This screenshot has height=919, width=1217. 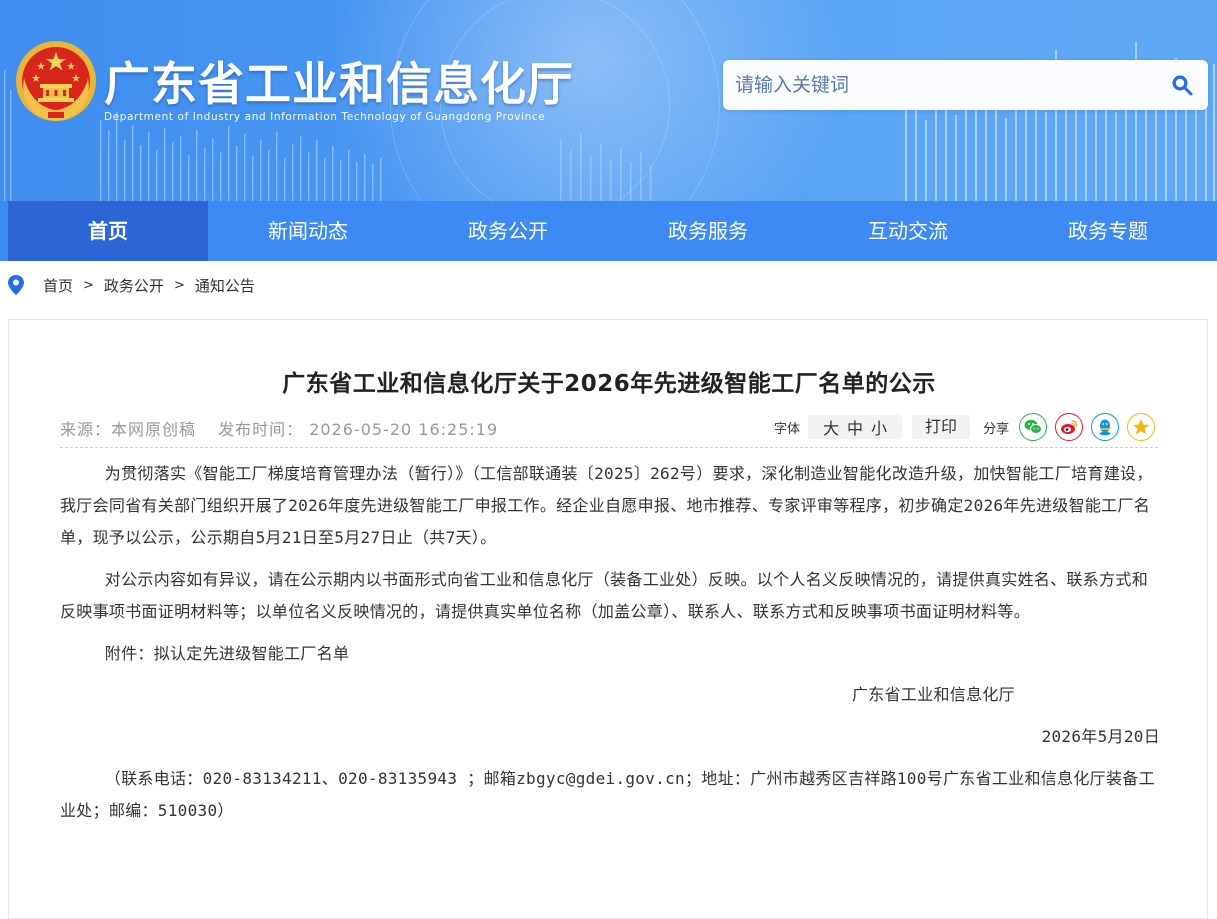 What do you see at coordinates (941, 427) in the screenshot?
I see `print-button: 打印` at bounding box center [941, 427].